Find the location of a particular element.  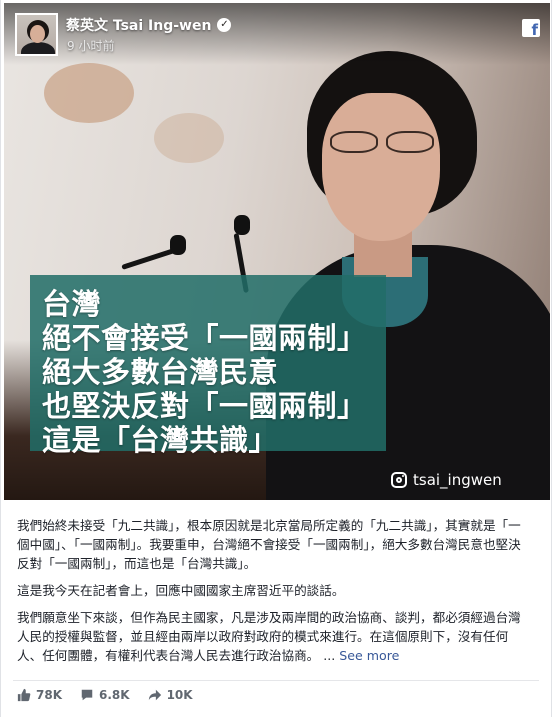

instagram-handle: tsai_ingwen is located at coordinates (457, 480).